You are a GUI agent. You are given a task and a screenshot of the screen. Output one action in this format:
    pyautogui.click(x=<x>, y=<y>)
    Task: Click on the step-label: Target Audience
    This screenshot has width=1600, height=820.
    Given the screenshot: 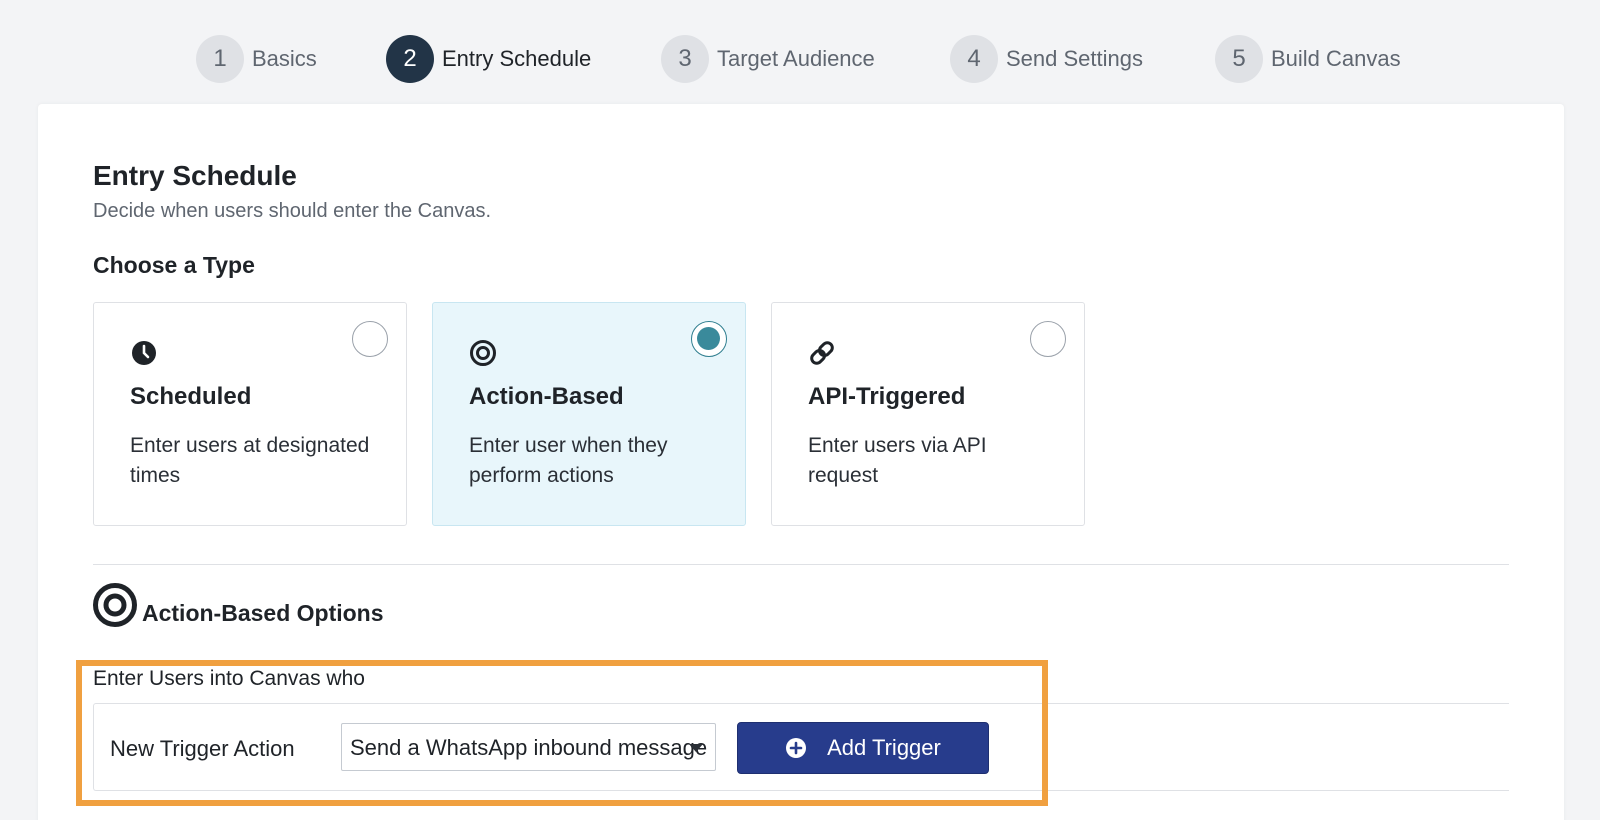 What is the action you would take?
    pyautogui.click(x=796, y=58)
    